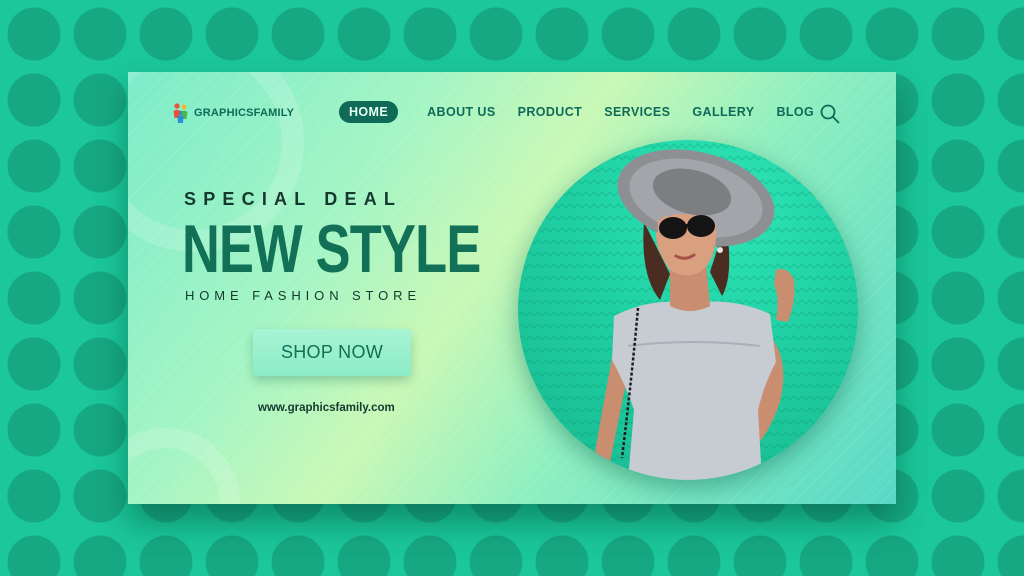  Describe the element at coordinates (332, 352) in the screenshot. I see `shop-now-button: SHOP NOW` at that location.